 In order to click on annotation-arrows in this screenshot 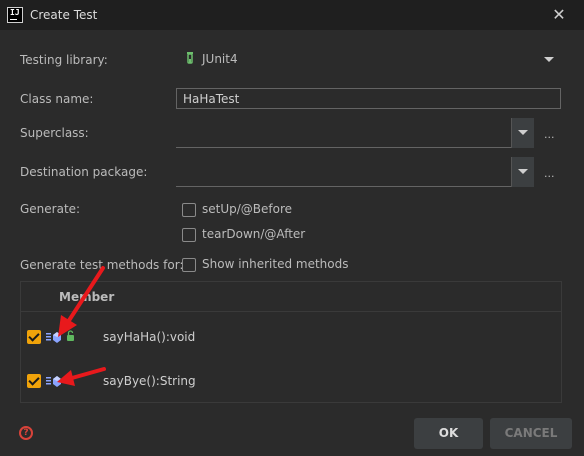, I will do `click(81, 326)`.